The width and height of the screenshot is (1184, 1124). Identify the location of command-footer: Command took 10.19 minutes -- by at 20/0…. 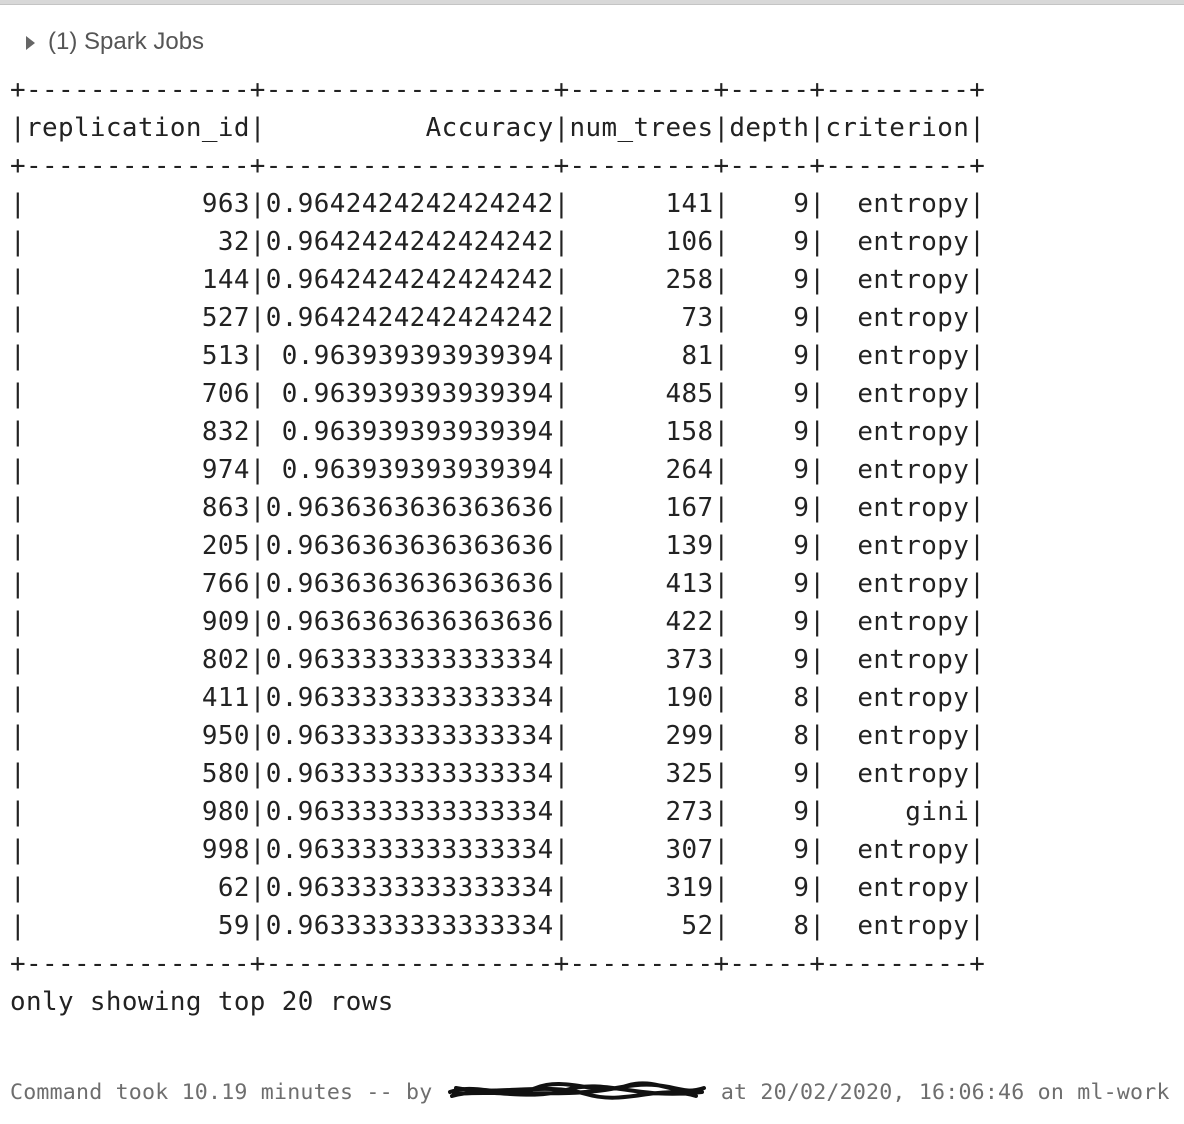
(590, 1093).